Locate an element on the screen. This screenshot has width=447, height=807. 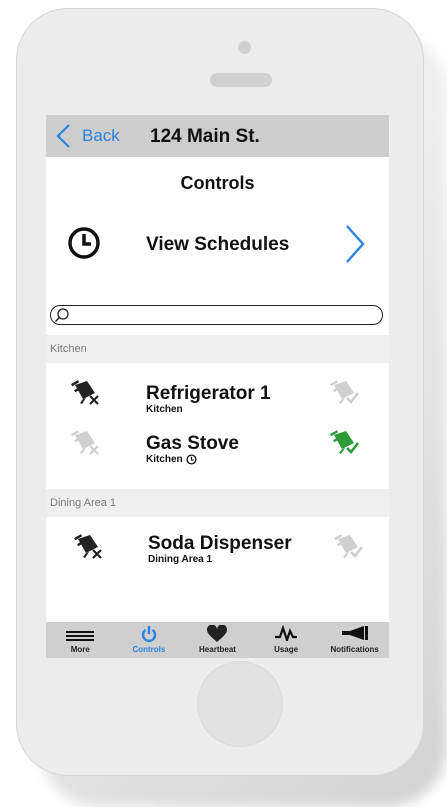
device-name: Gas Stove is located at coordinates (192, 443).